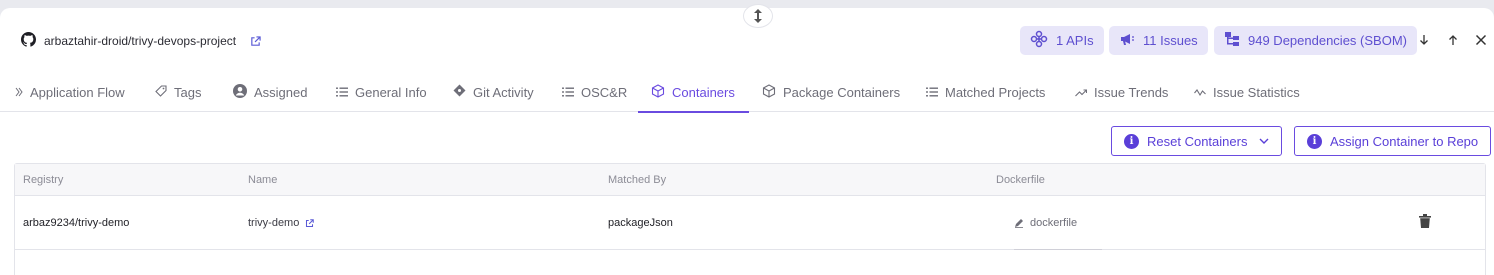  I want to click on wave-icon, so click(1200, 92).